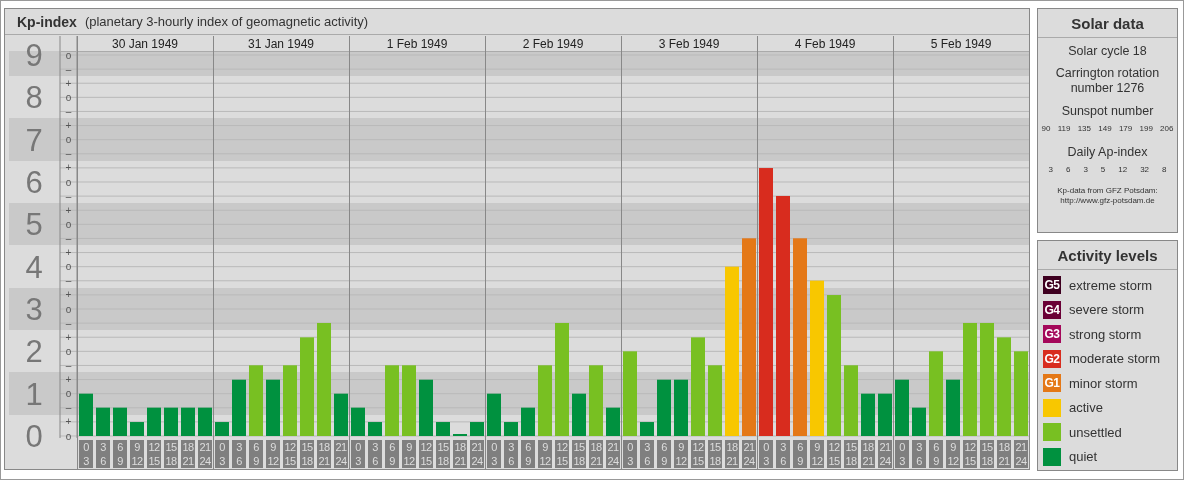 This screenshot has width=1184, height=480. What do you see at coordinates (1107, 309) in the screenshot?
I see `level-label: severe storm` at bounding box center [1107, 309].